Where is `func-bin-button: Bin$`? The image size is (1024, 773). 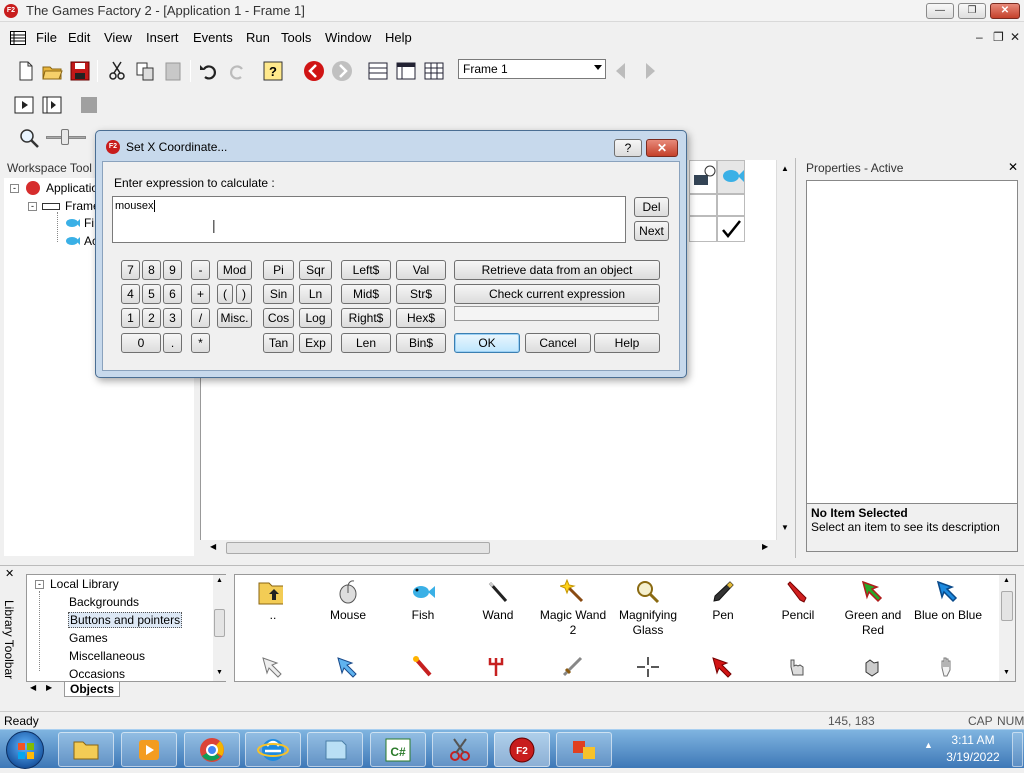 func-bin-button: Bin$ is located at coordinates (421, 343).